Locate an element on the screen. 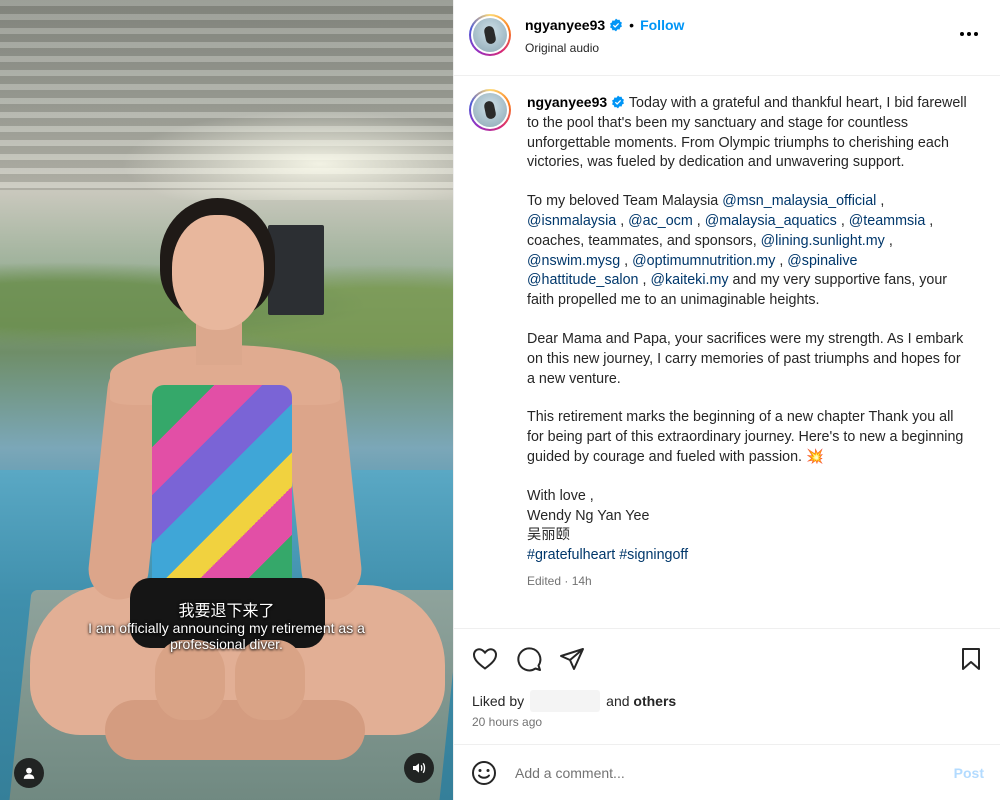  edited-timestamp: Edited · 14h is located at coordinates (559, 580).